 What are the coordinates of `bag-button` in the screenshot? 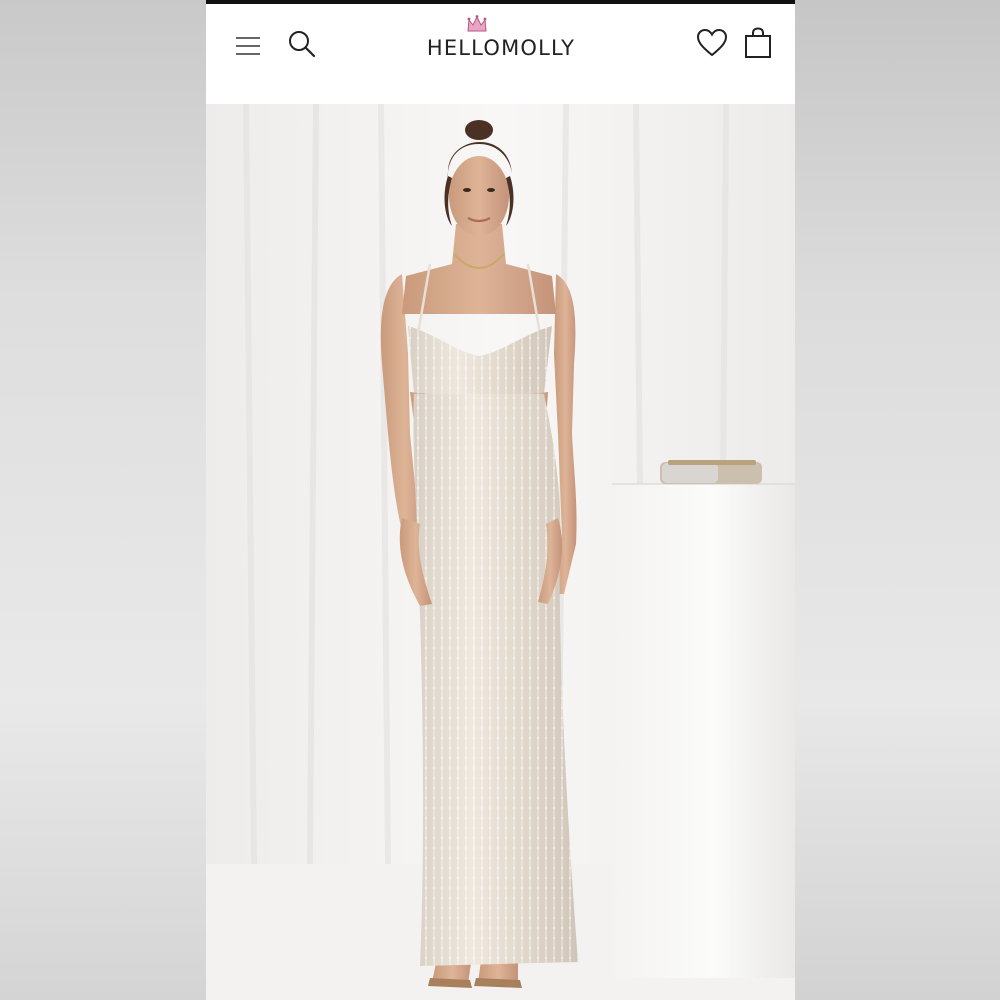 It's located at (758, 43).